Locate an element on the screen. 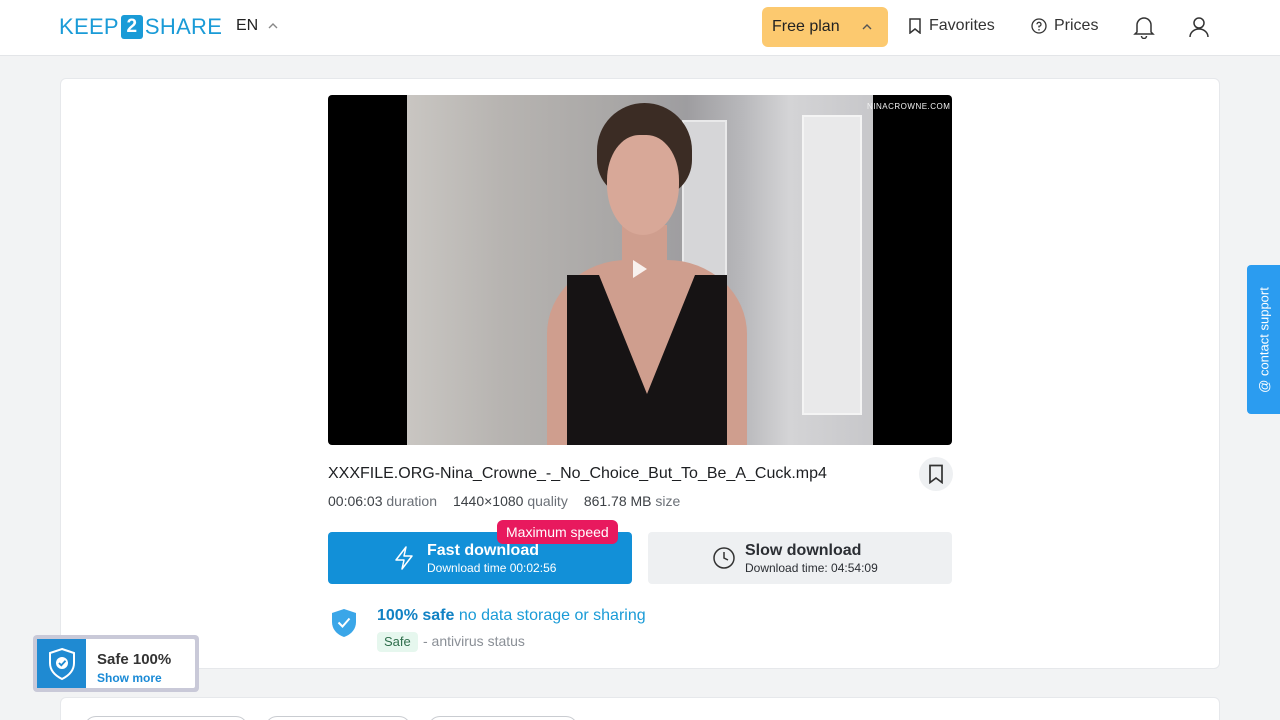 Image resolution: width=1280 pixels, height=720 pixels. fast-download-title: Fast download is located at coordinates (483, 550).